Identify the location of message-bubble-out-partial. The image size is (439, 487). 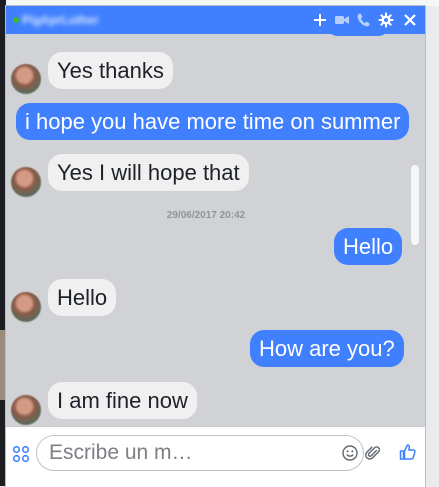
(358, 35).